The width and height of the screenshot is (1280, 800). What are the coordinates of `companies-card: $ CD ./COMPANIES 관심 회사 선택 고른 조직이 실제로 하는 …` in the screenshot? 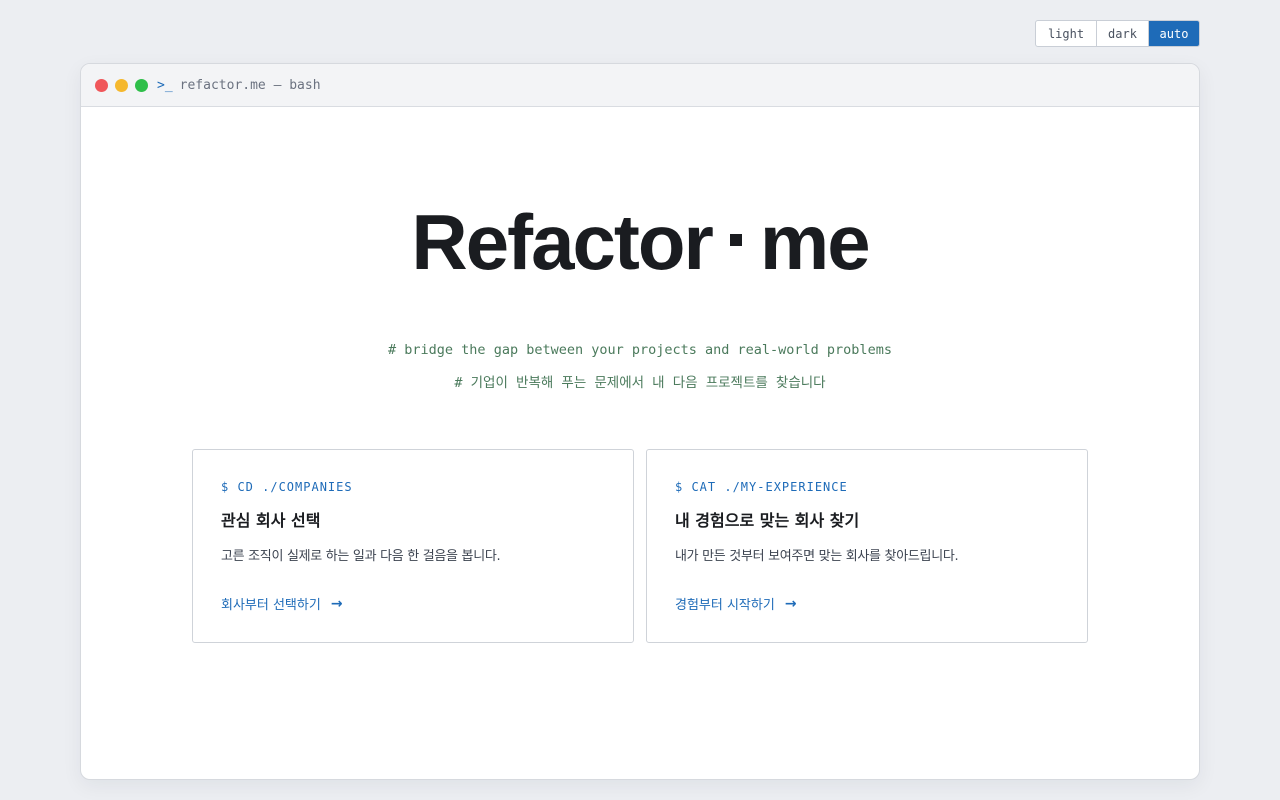 It's located at (413, 546).